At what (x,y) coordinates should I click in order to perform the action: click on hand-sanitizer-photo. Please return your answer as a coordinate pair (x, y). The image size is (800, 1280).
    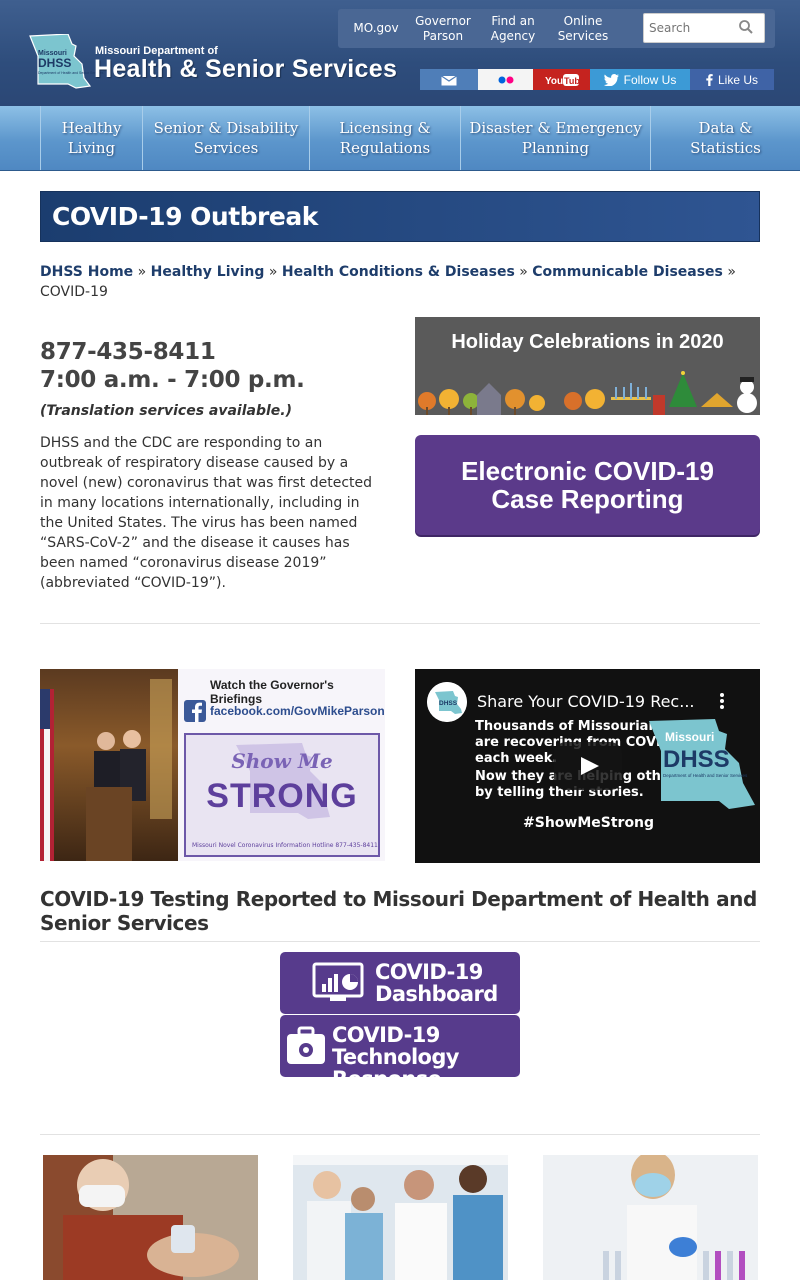
    Looking at the image, I should click on (150, 1217).